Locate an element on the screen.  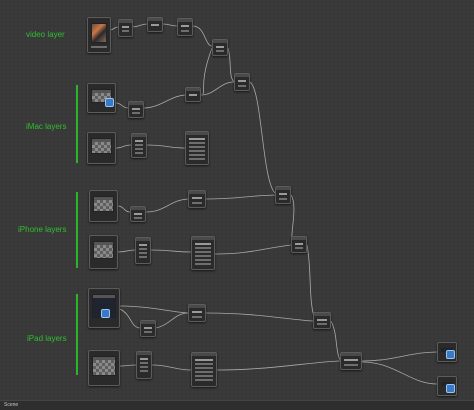
ipad-shuffle-node is located at coordinates (144, 365).